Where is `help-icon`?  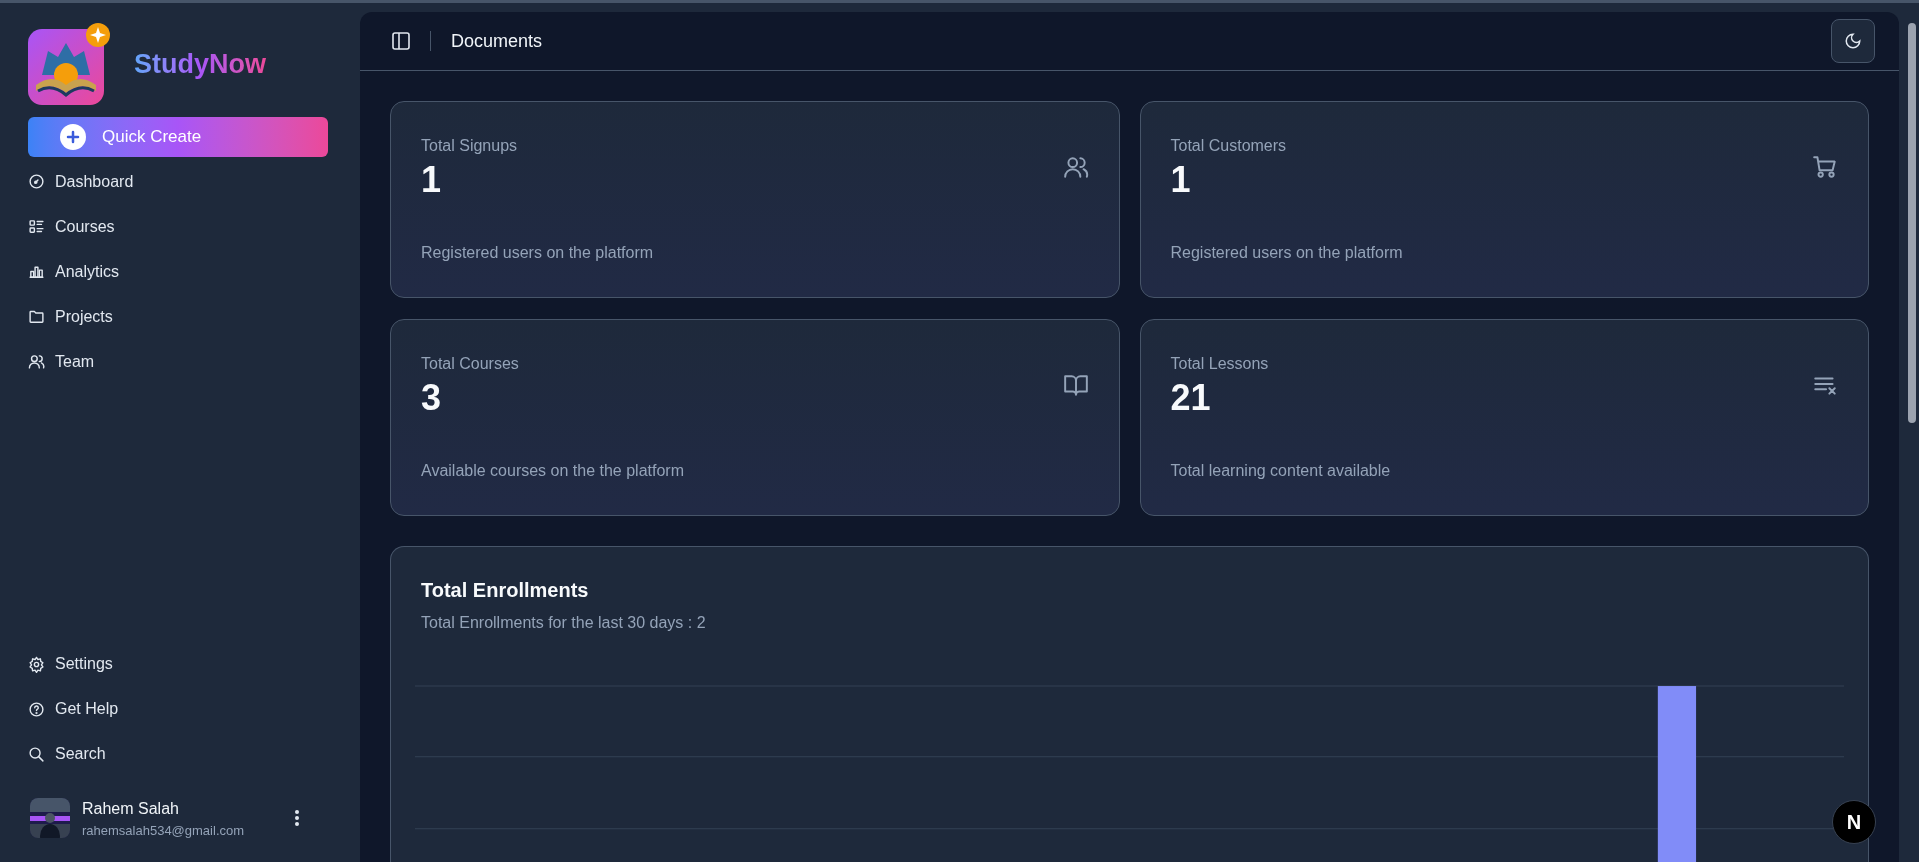
help-icon is located at coordinates (36, 709).